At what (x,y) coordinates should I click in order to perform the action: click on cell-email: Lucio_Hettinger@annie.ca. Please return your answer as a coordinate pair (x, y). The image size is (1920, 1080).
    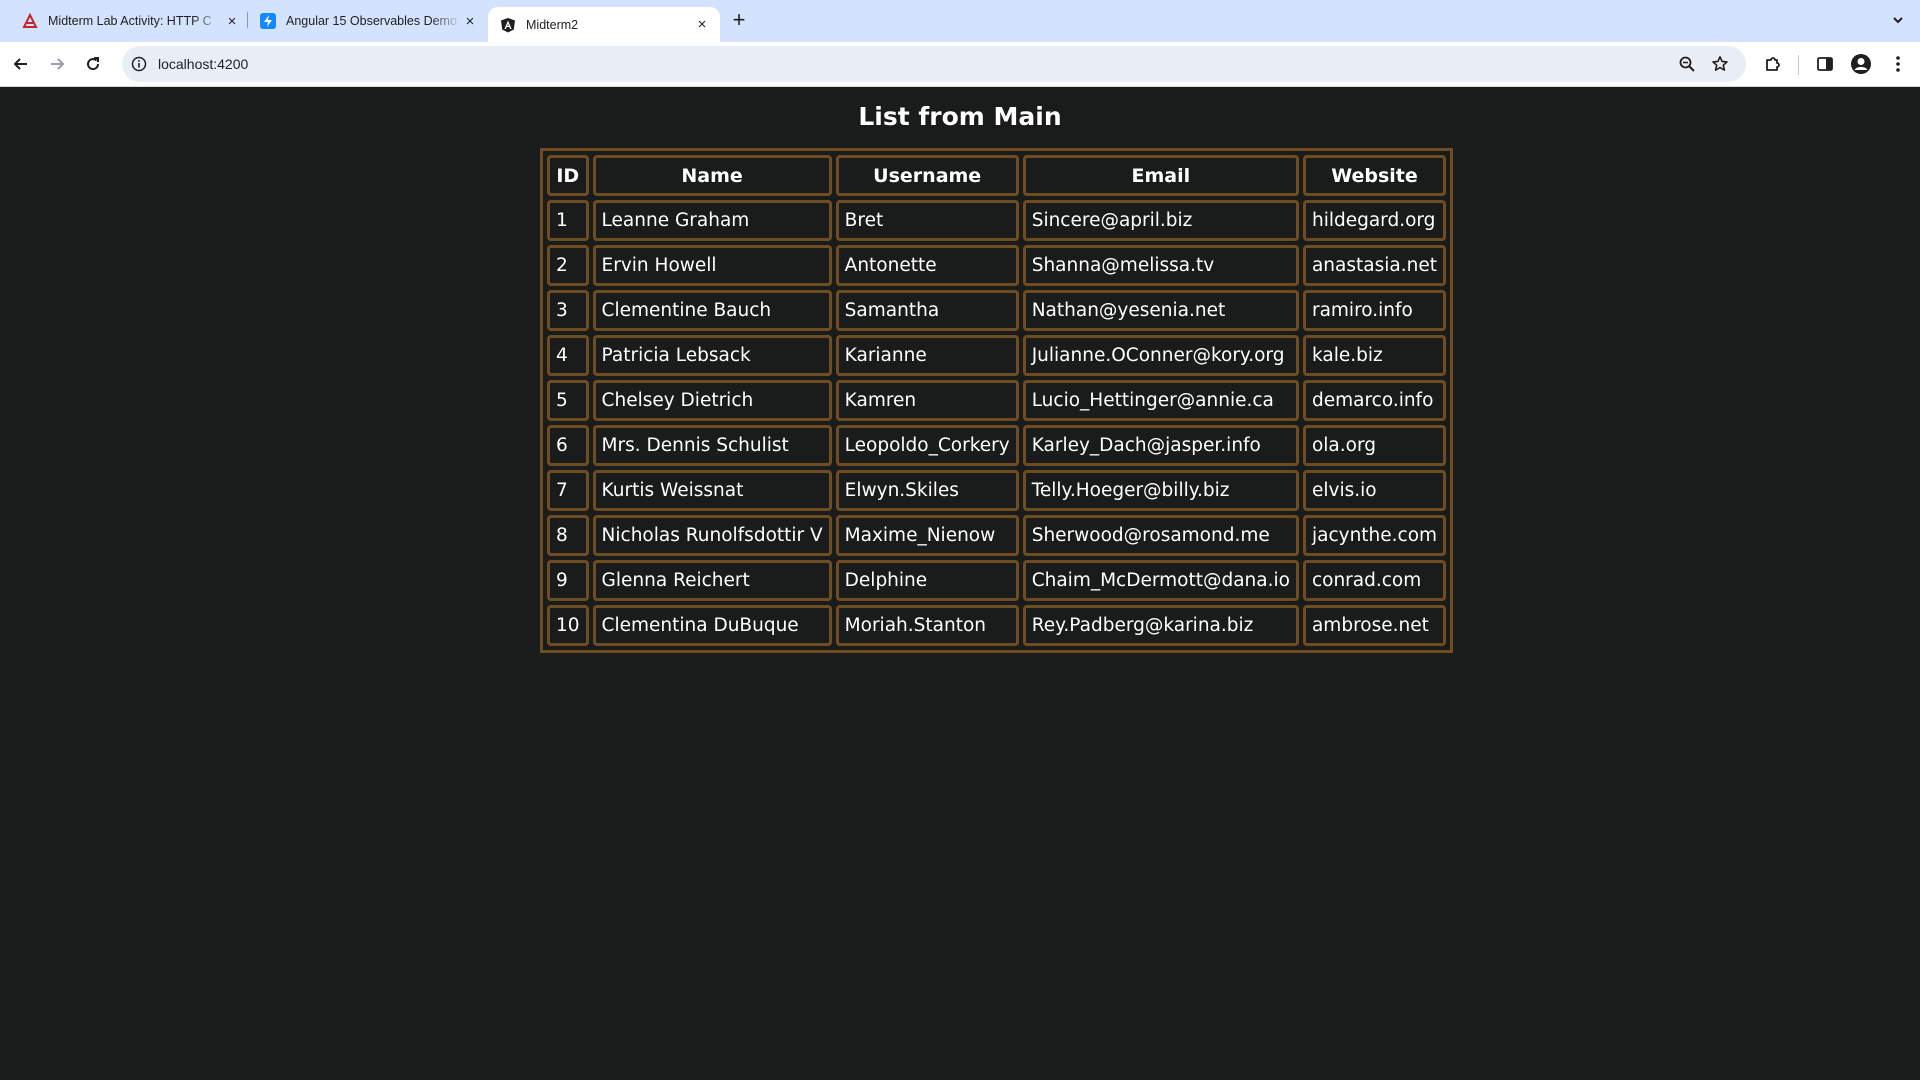
    Looking at the image, I should click on (1160, 400).